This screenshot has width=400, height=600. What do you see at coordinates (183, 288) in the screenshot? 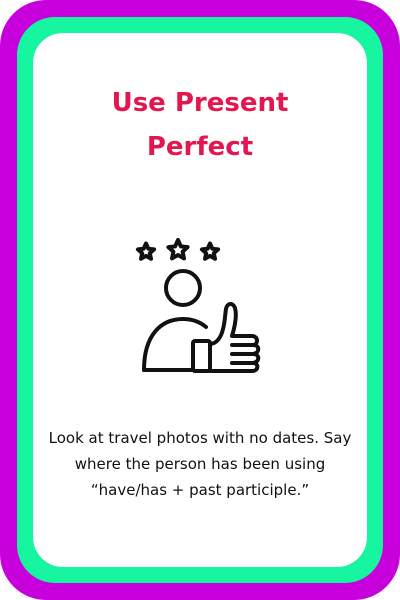
I see `head-shape` at bounding box center [183, 288].